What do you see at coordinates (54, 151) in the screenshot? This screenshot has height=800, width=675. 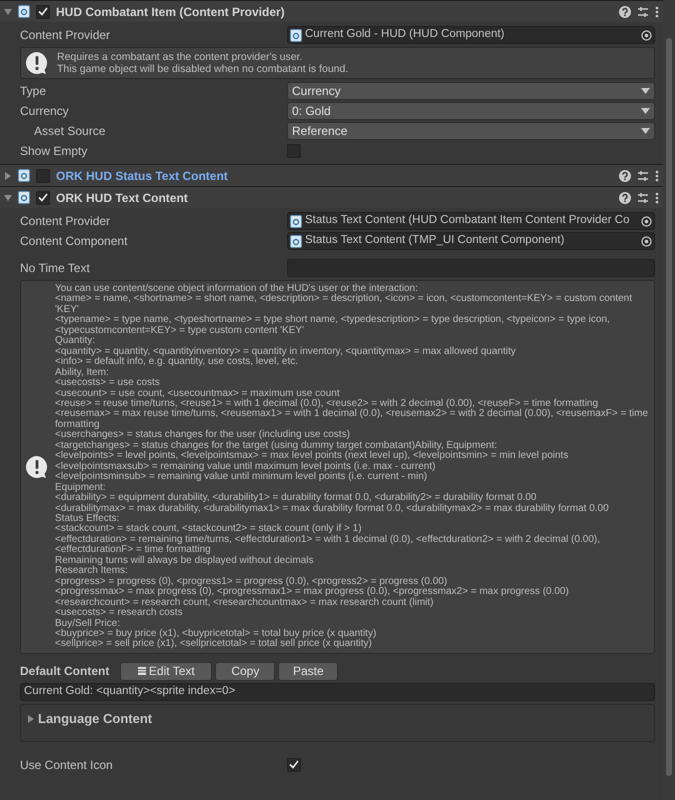 I see `field-label: Show Empty` at bounding box center [54, 151].